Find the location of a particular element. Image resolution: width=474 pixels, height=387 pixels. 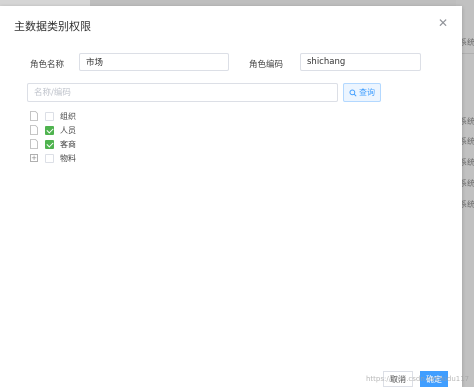

dialog-title: 主数据类别权限 is located at coordinates (52, 26).